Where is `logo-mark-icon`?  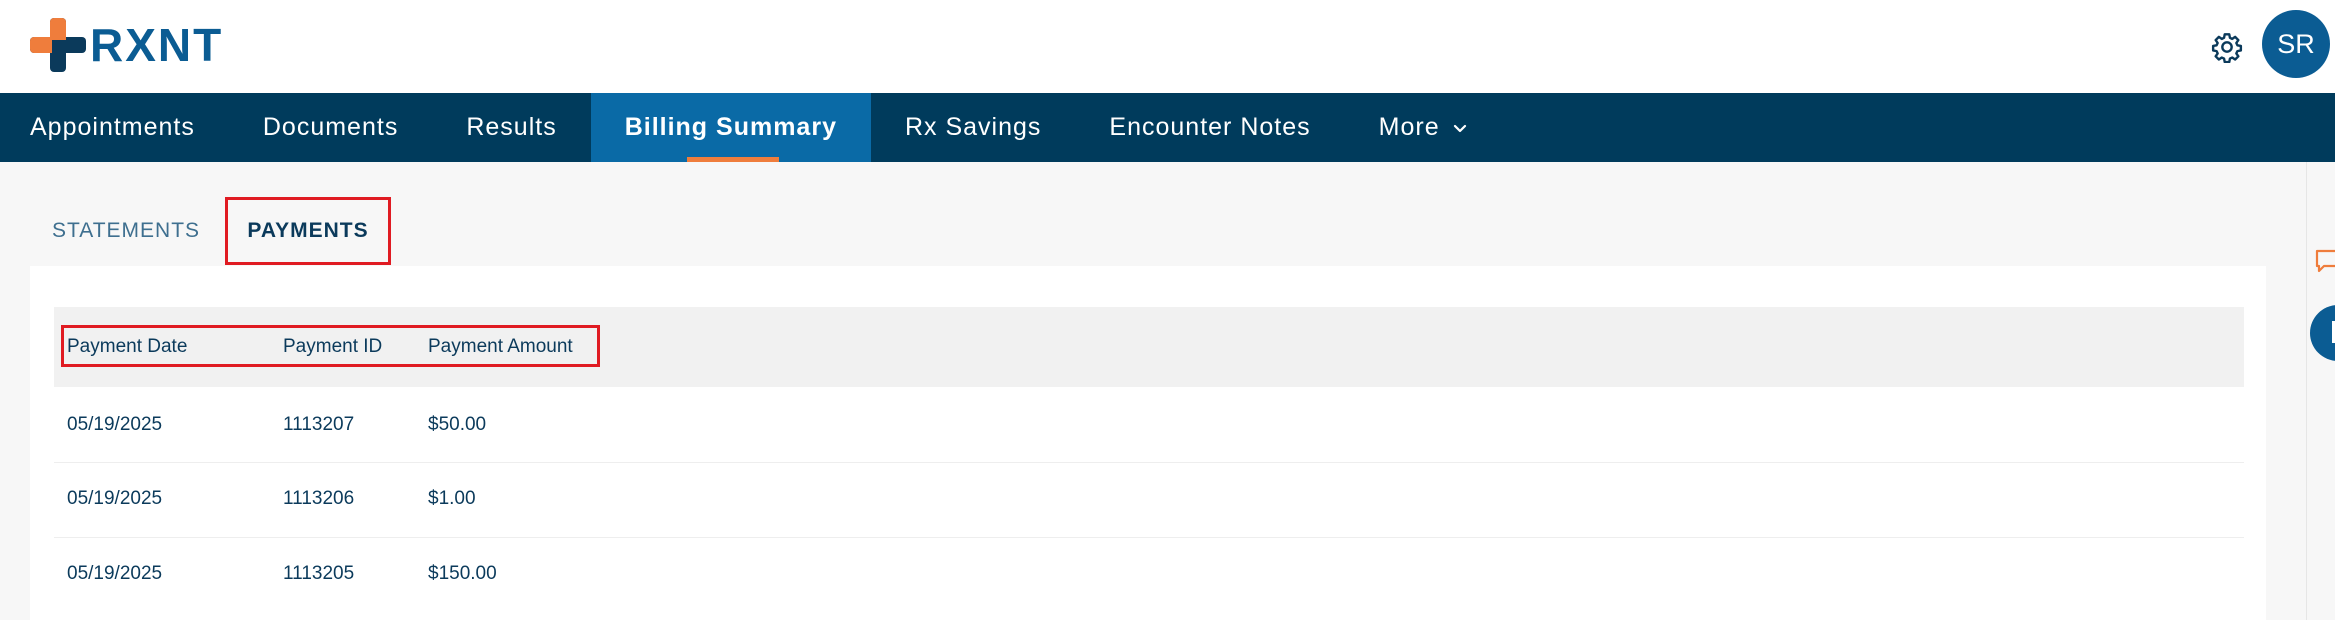 logo-mark-icon is located at coordinates (58, 45).